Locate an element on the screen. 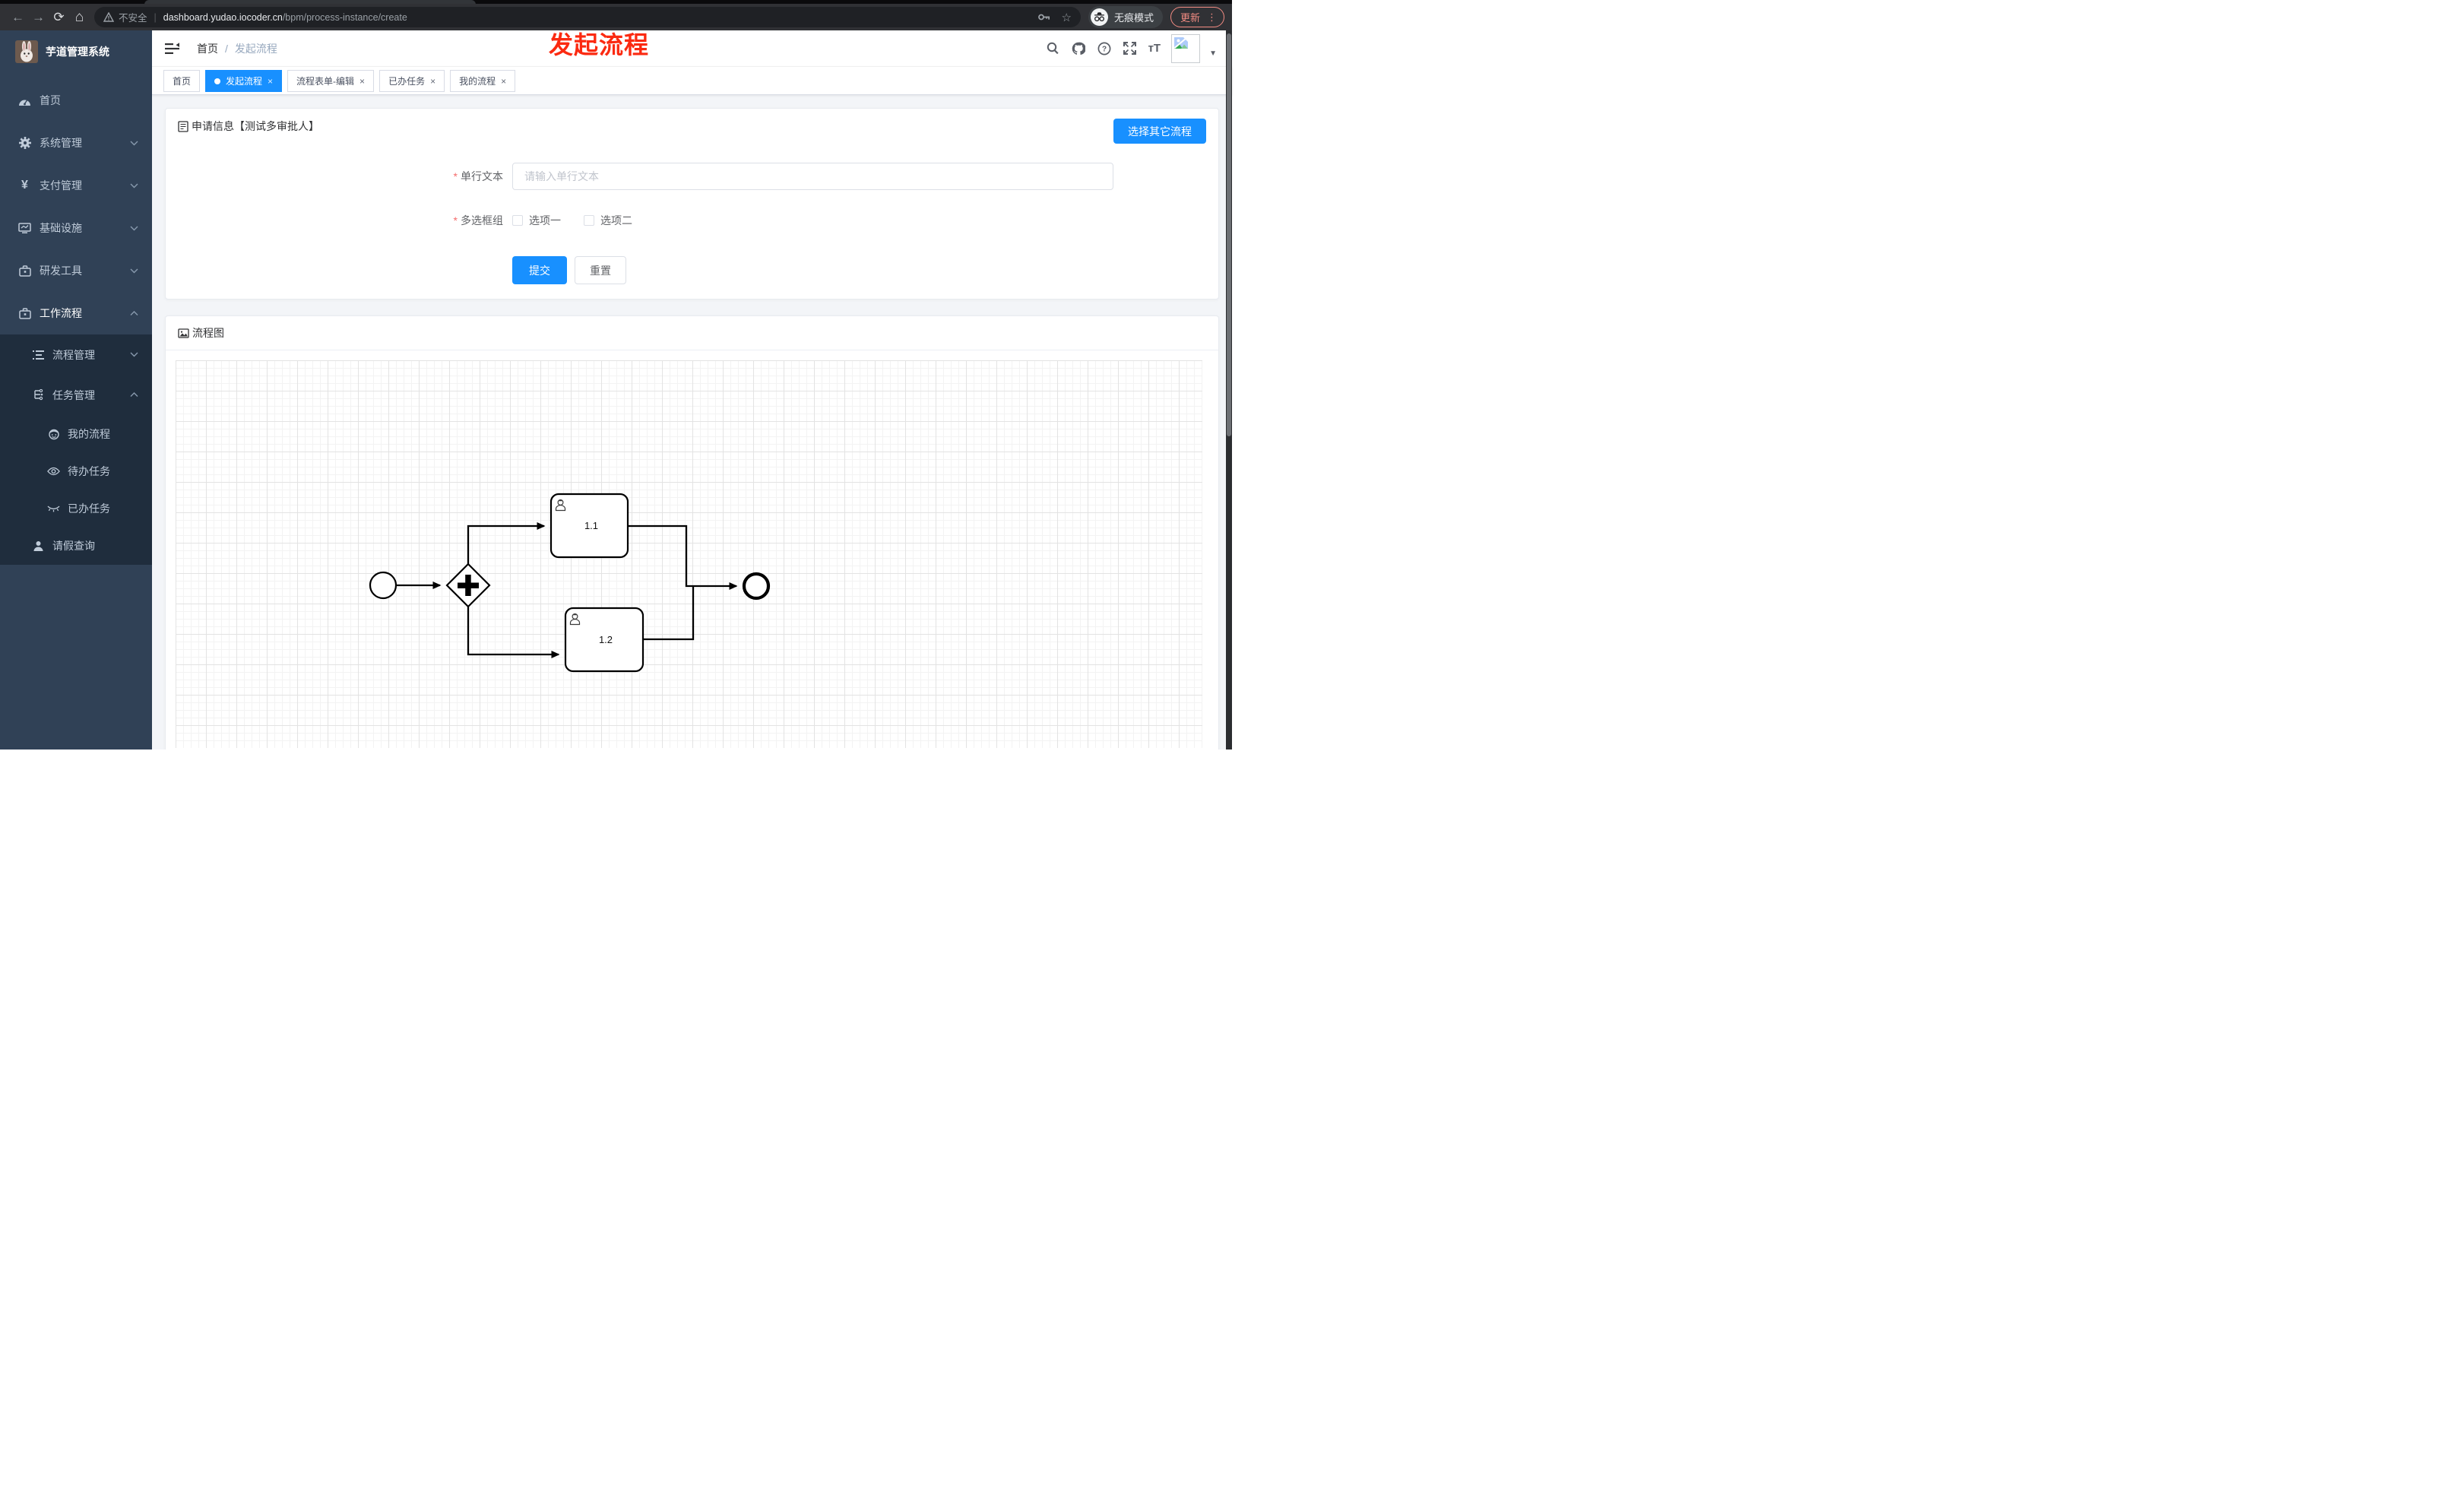 The height and width of the screenshot is (1499, 2464). update-label: 更新 is located at coordinates (1190, 18).